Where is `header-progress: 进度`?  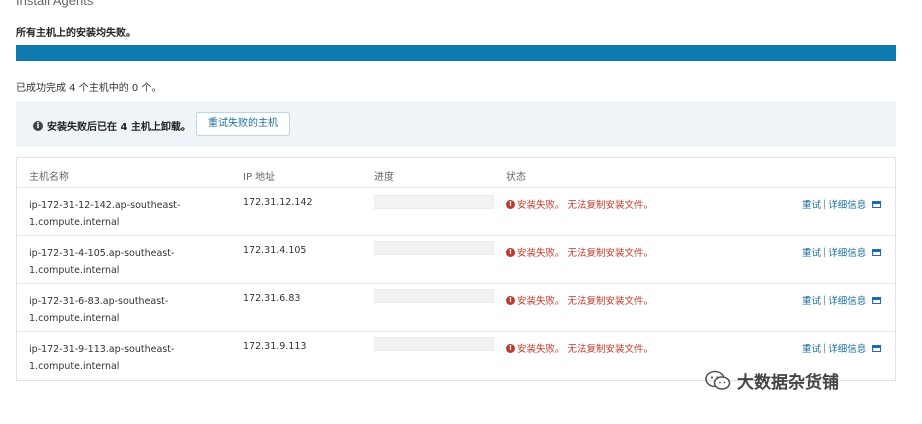 header-progress: 进度 is located at coordinates (384, 177).